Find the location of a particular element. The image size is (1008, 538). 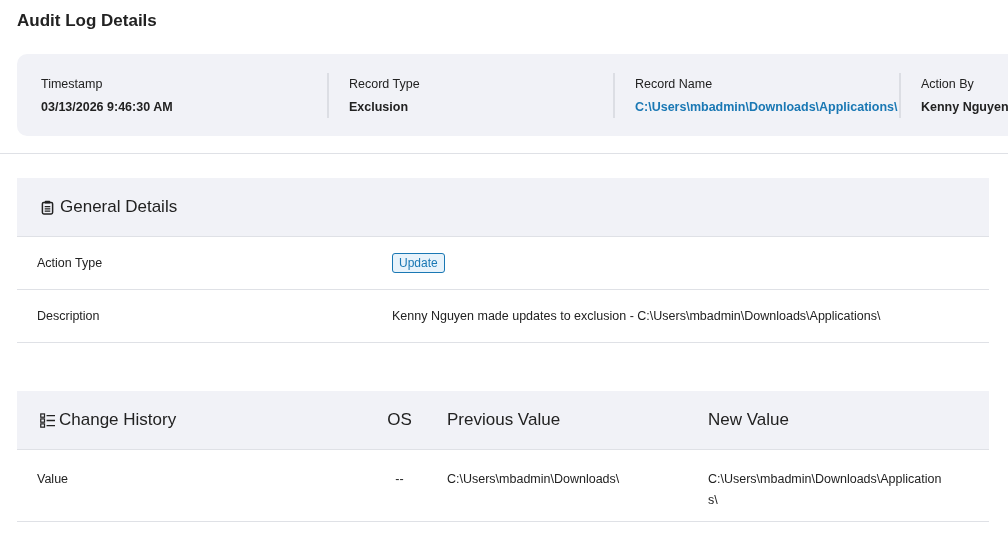

section-title: General Details is located at coordinates (119, 207).